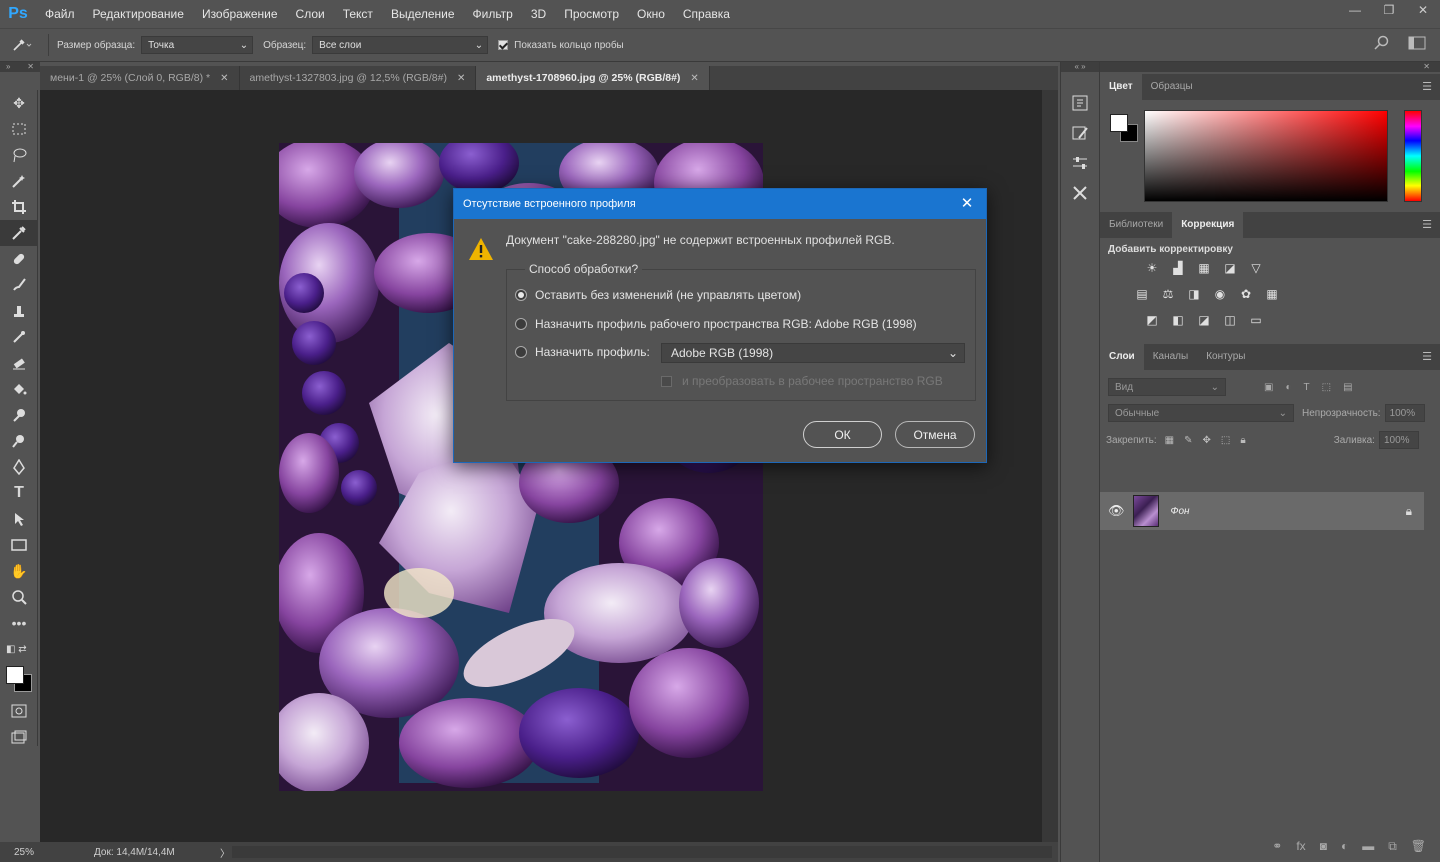  I want to click on swap-colors-icon: ◧ ⇄, so click(19, 649).